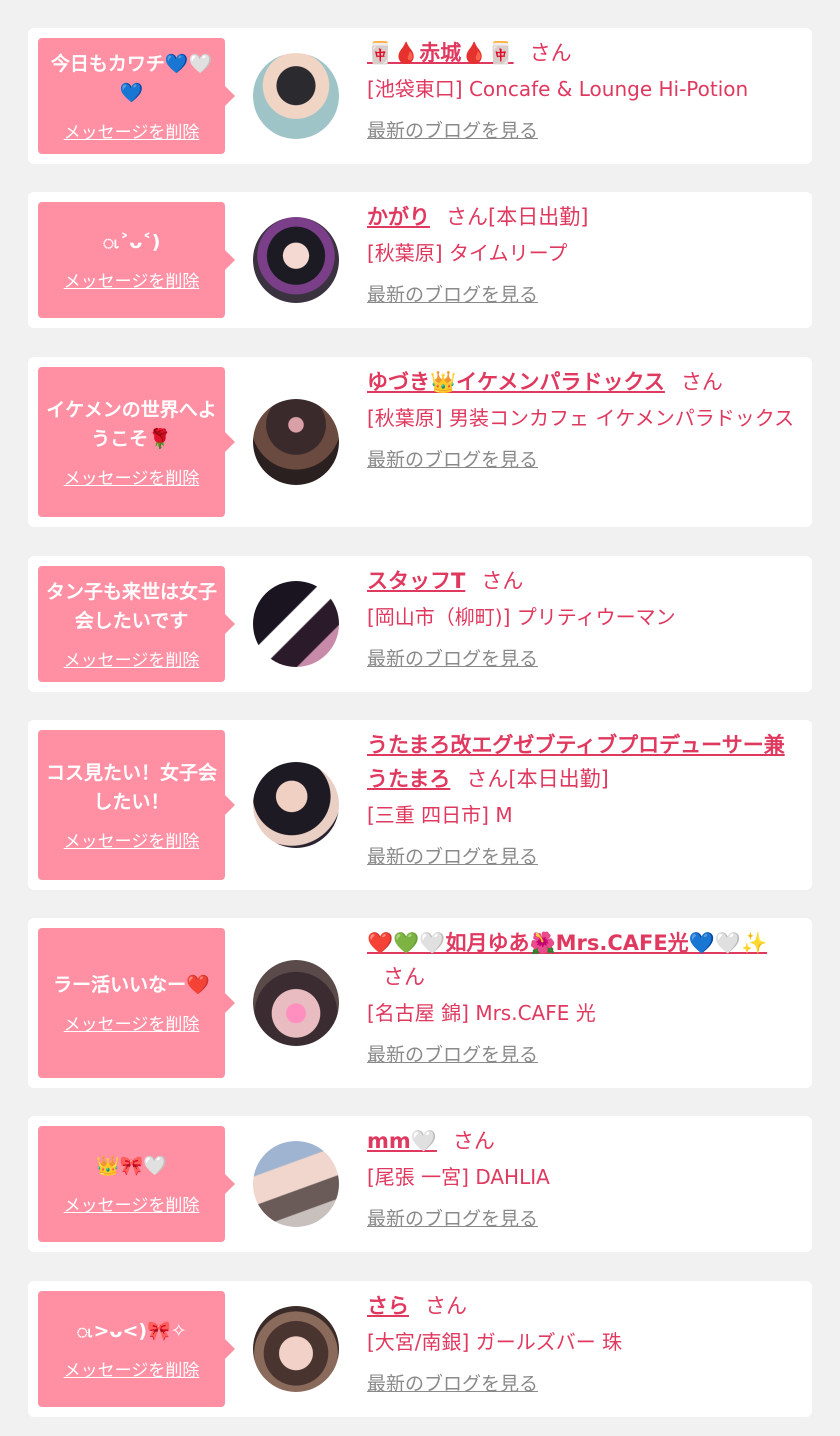 This screenshot has width=840, height=1436. Describe the element at coordinates (388, 1306) in the screenshot. I see `cast-name-link: さら` at that location.